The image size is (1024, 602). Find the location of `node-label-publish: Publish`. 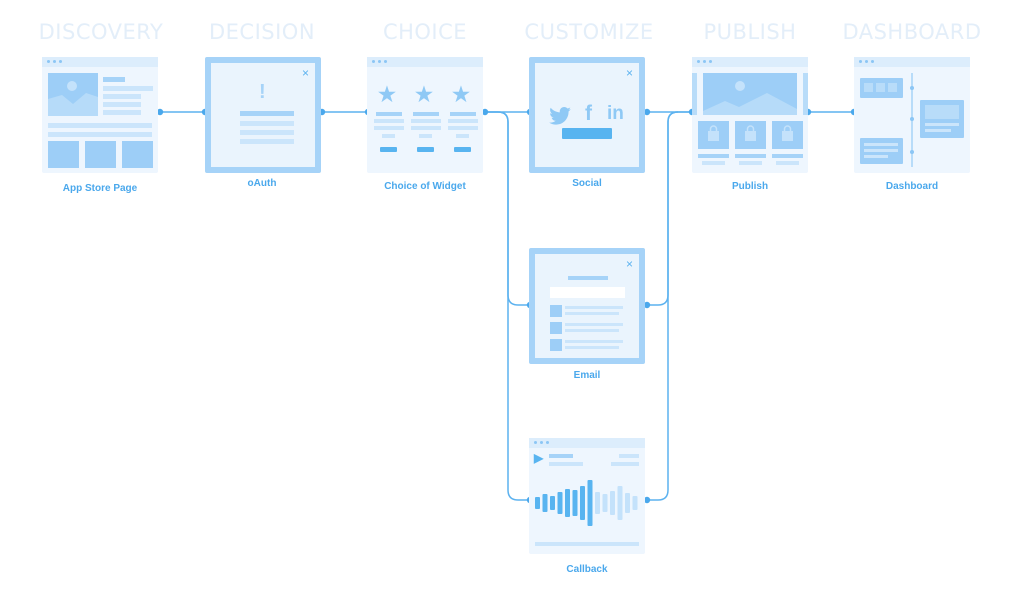

node-label-publish: Publish is located at coordinates (750, 186).